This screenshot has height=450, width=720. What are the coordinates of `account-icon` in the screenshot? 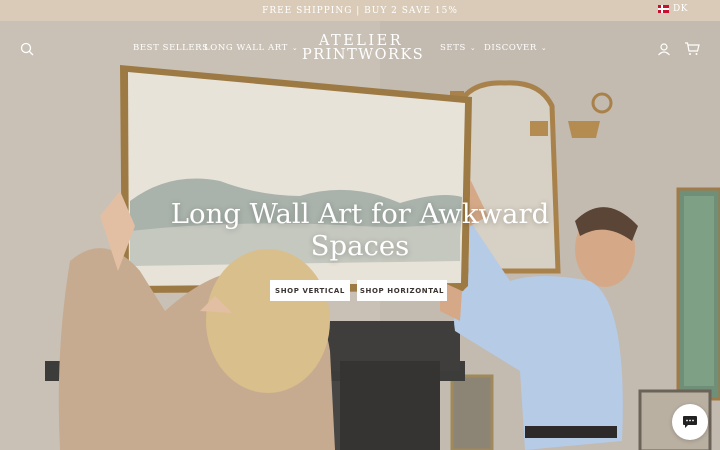 It's located at (664, 49).